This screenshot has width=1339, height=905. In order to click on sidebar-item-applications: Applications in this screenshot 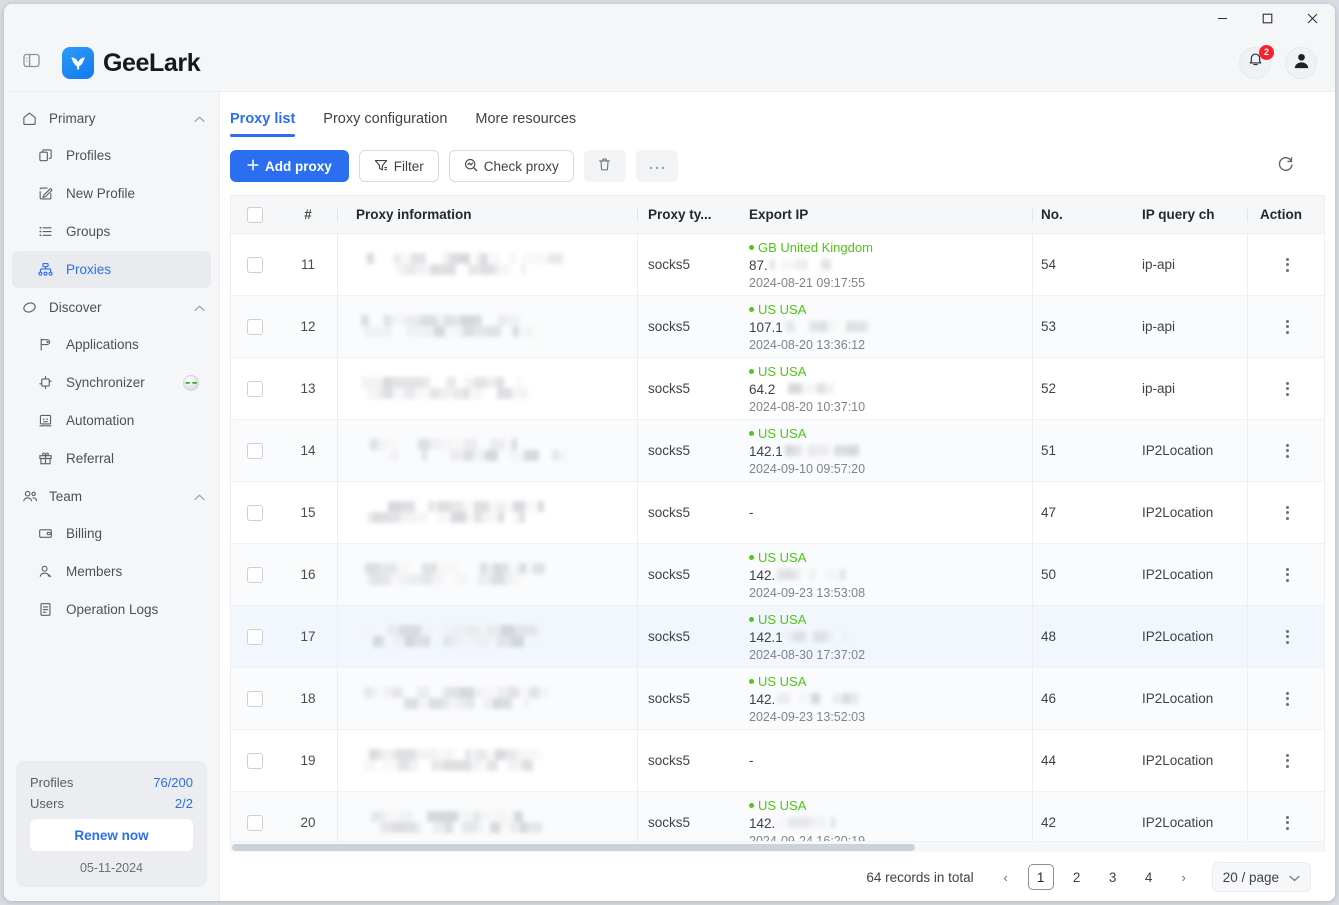, I will do `click(111, 344)`.